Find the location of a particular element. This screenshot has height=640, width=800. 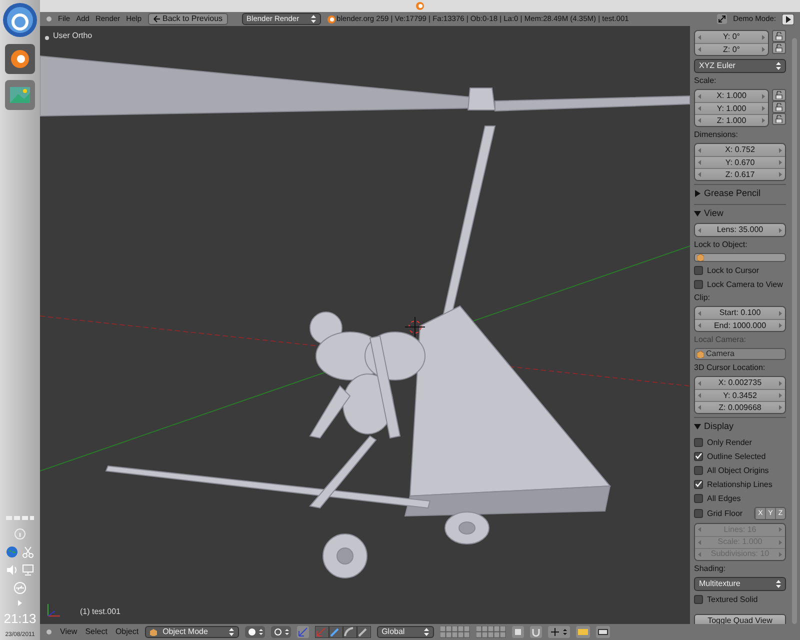

checkbox-label: Lock Camera to View is located at coordinates (745, 284).